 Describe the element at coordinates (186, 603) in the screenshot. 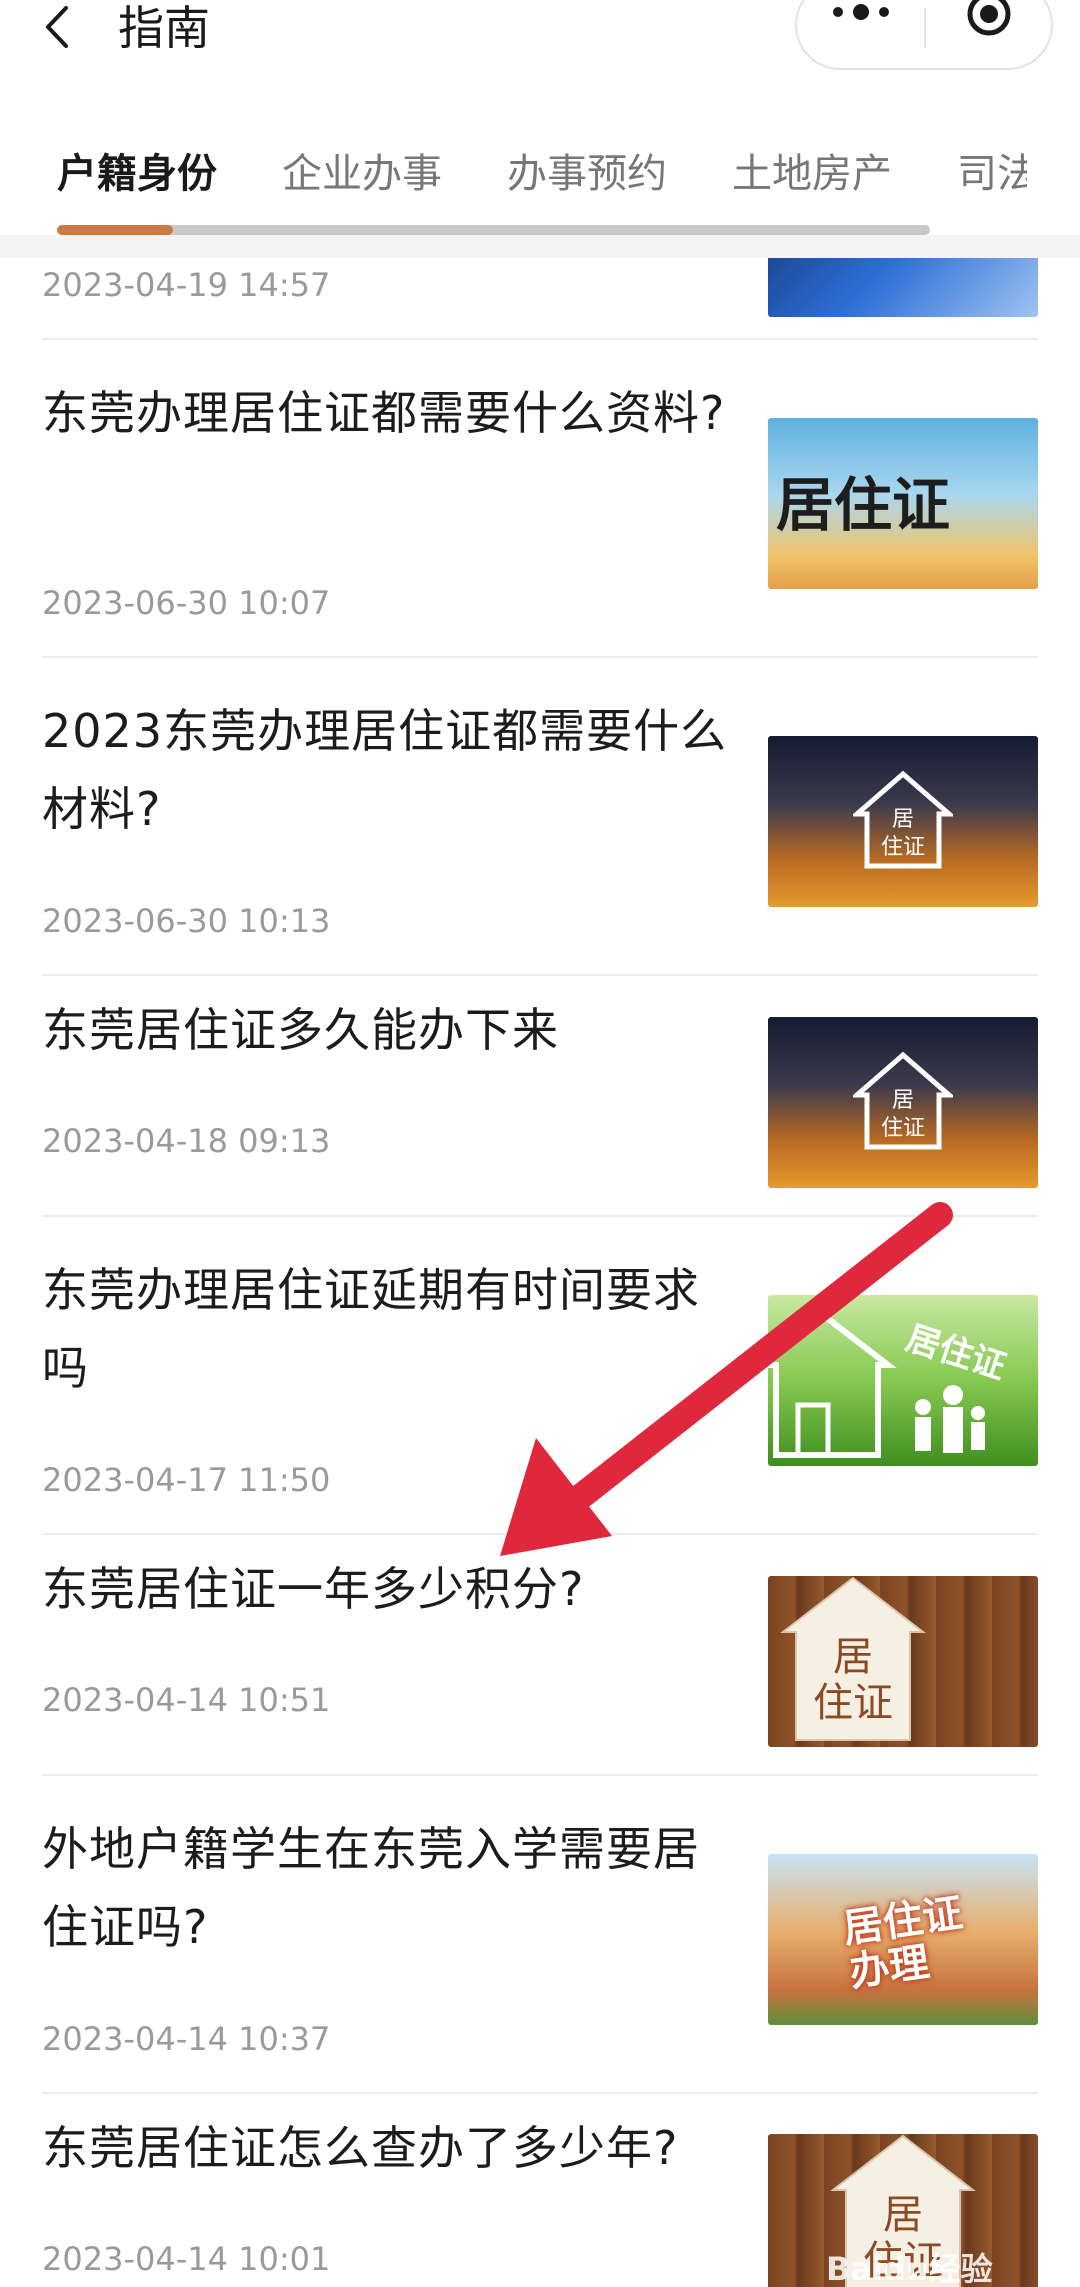

I see `article-date: 2023-06-30 10:07` at that location.